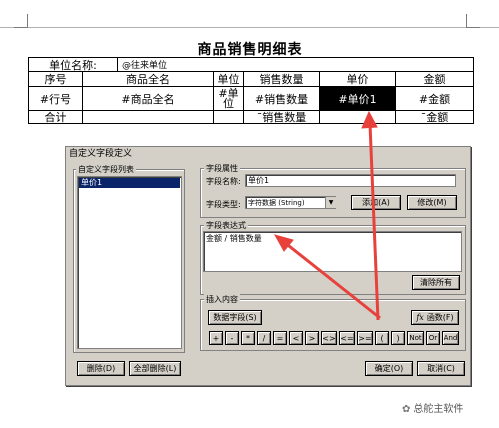  Describe the element at coordinates (248, 338) in the screenshot. I see `operator-multiply-button: *` at that location.